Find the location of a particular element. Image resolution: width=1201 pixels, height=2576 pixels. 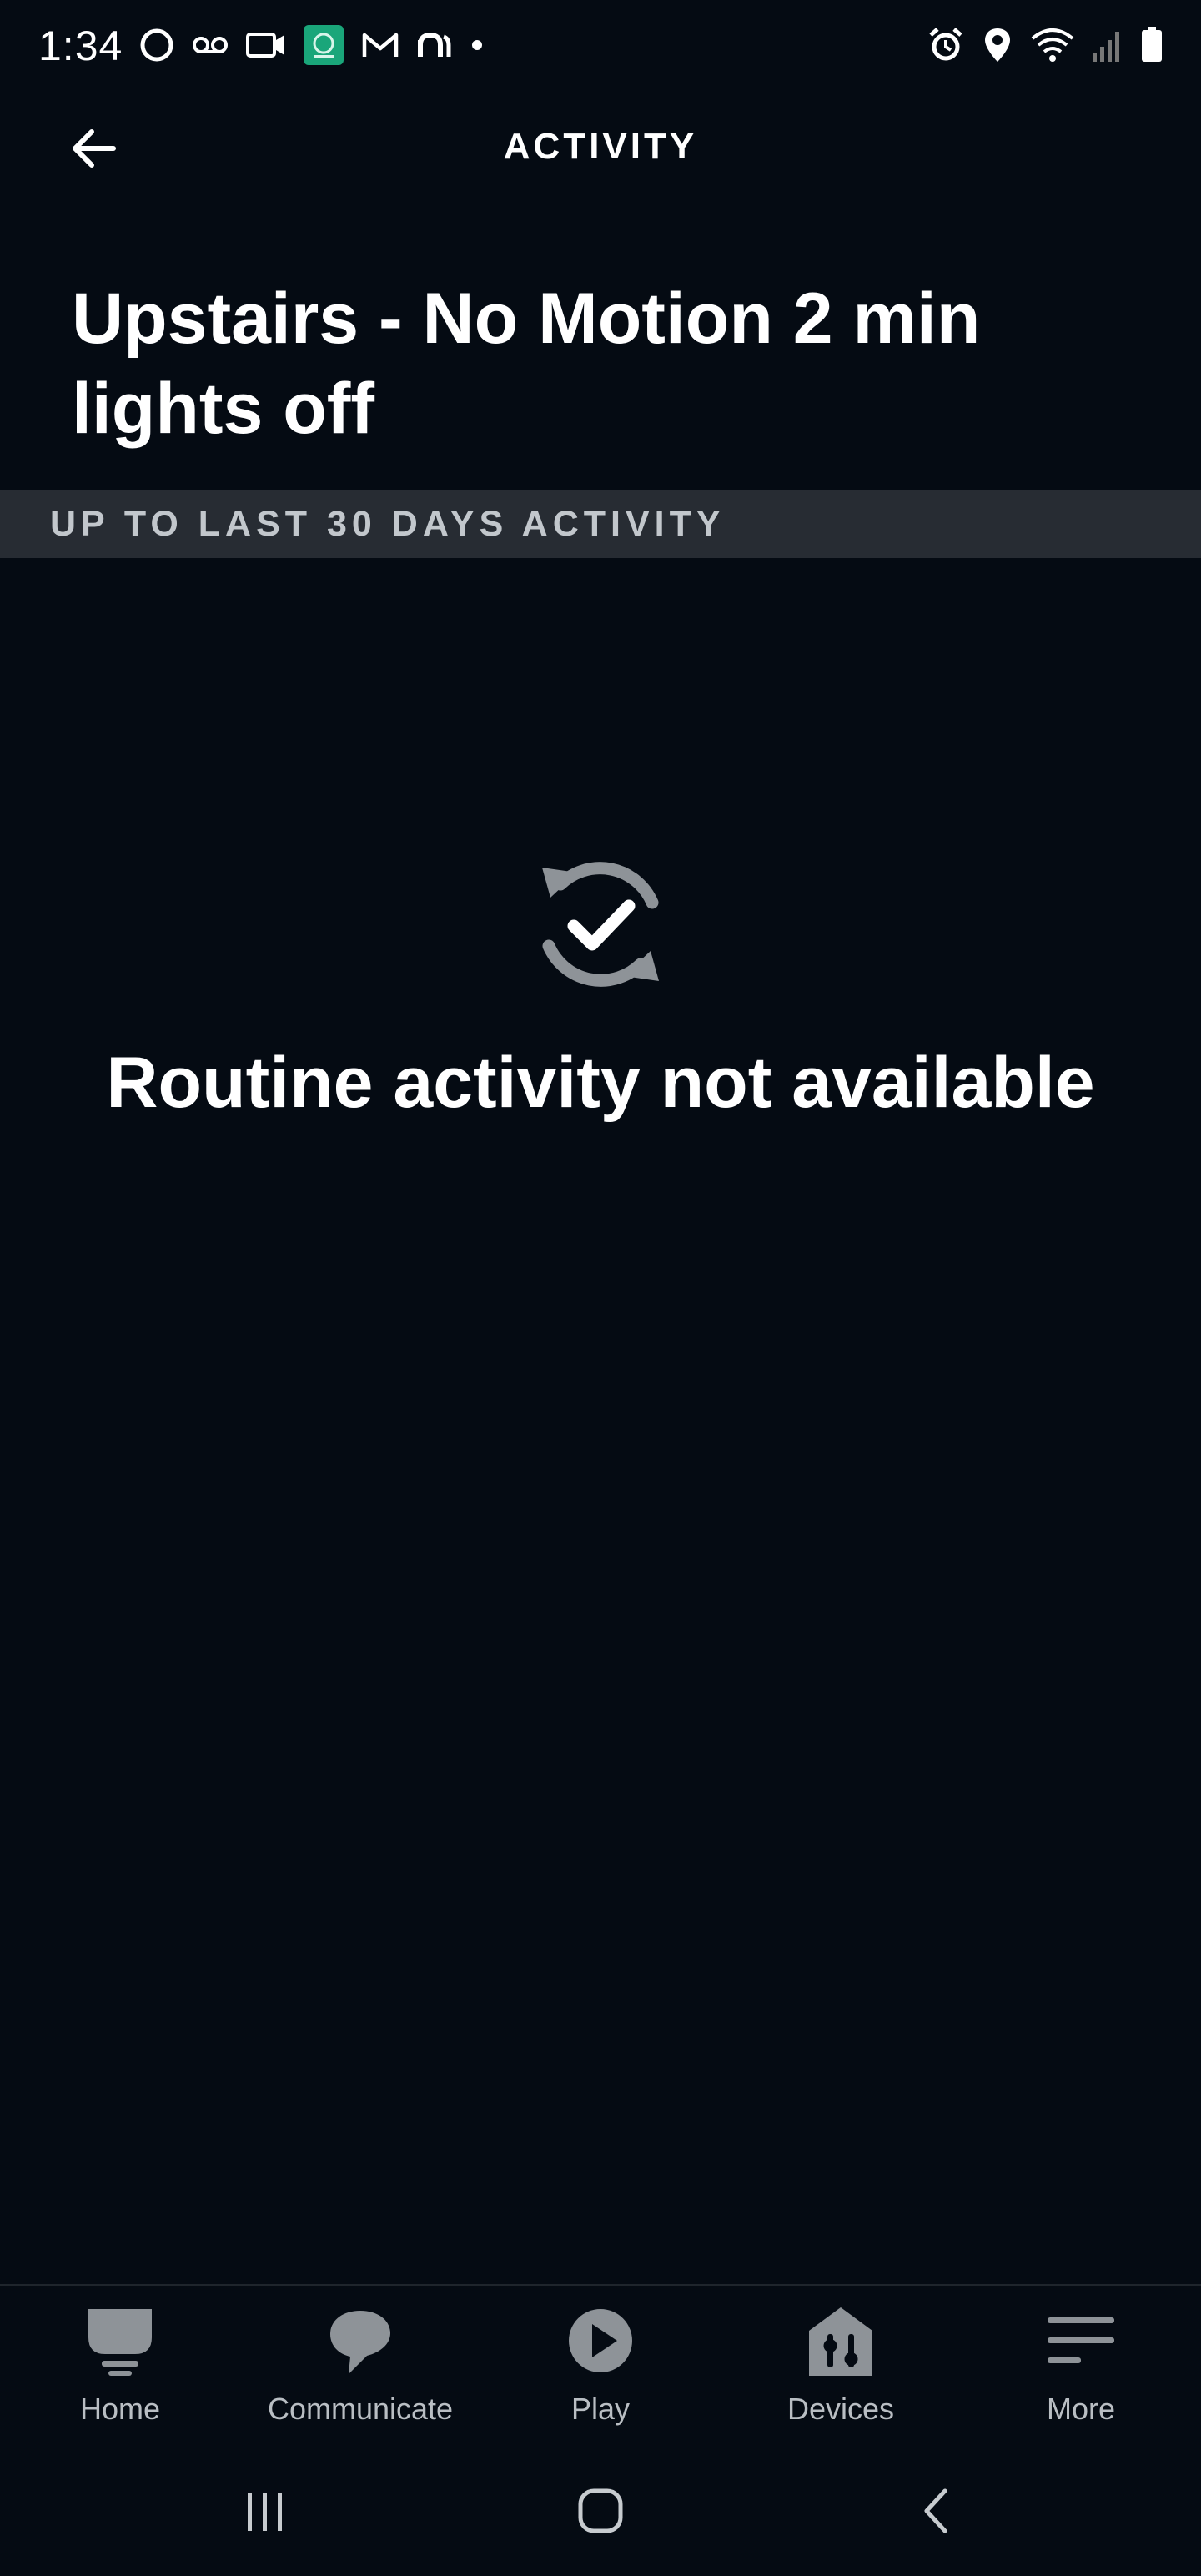

section-label: UP TO LAST 30 DAYS ACTIVITY is located at coordinates (388, 524).